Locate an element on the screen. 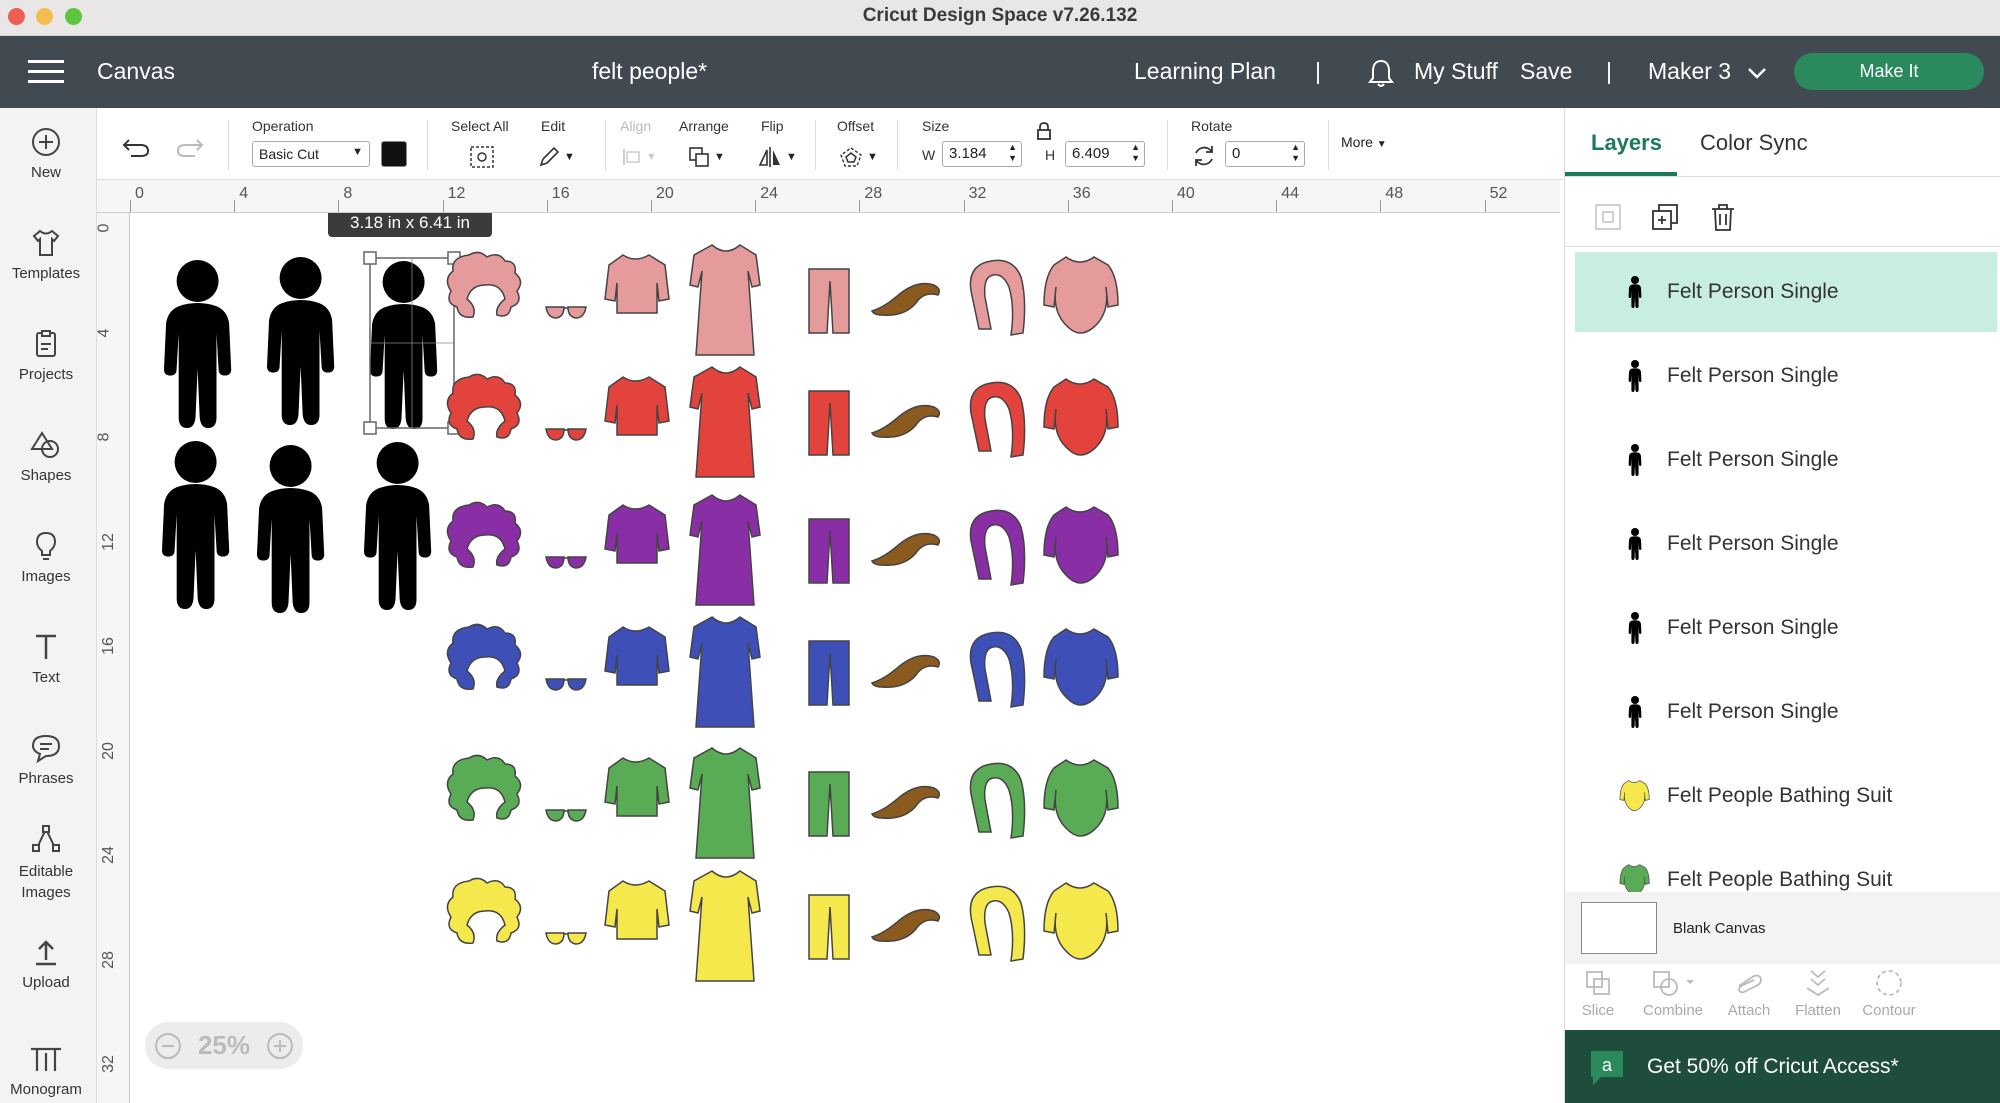  contour-button: Contour is located at coordinates (1889, 993).